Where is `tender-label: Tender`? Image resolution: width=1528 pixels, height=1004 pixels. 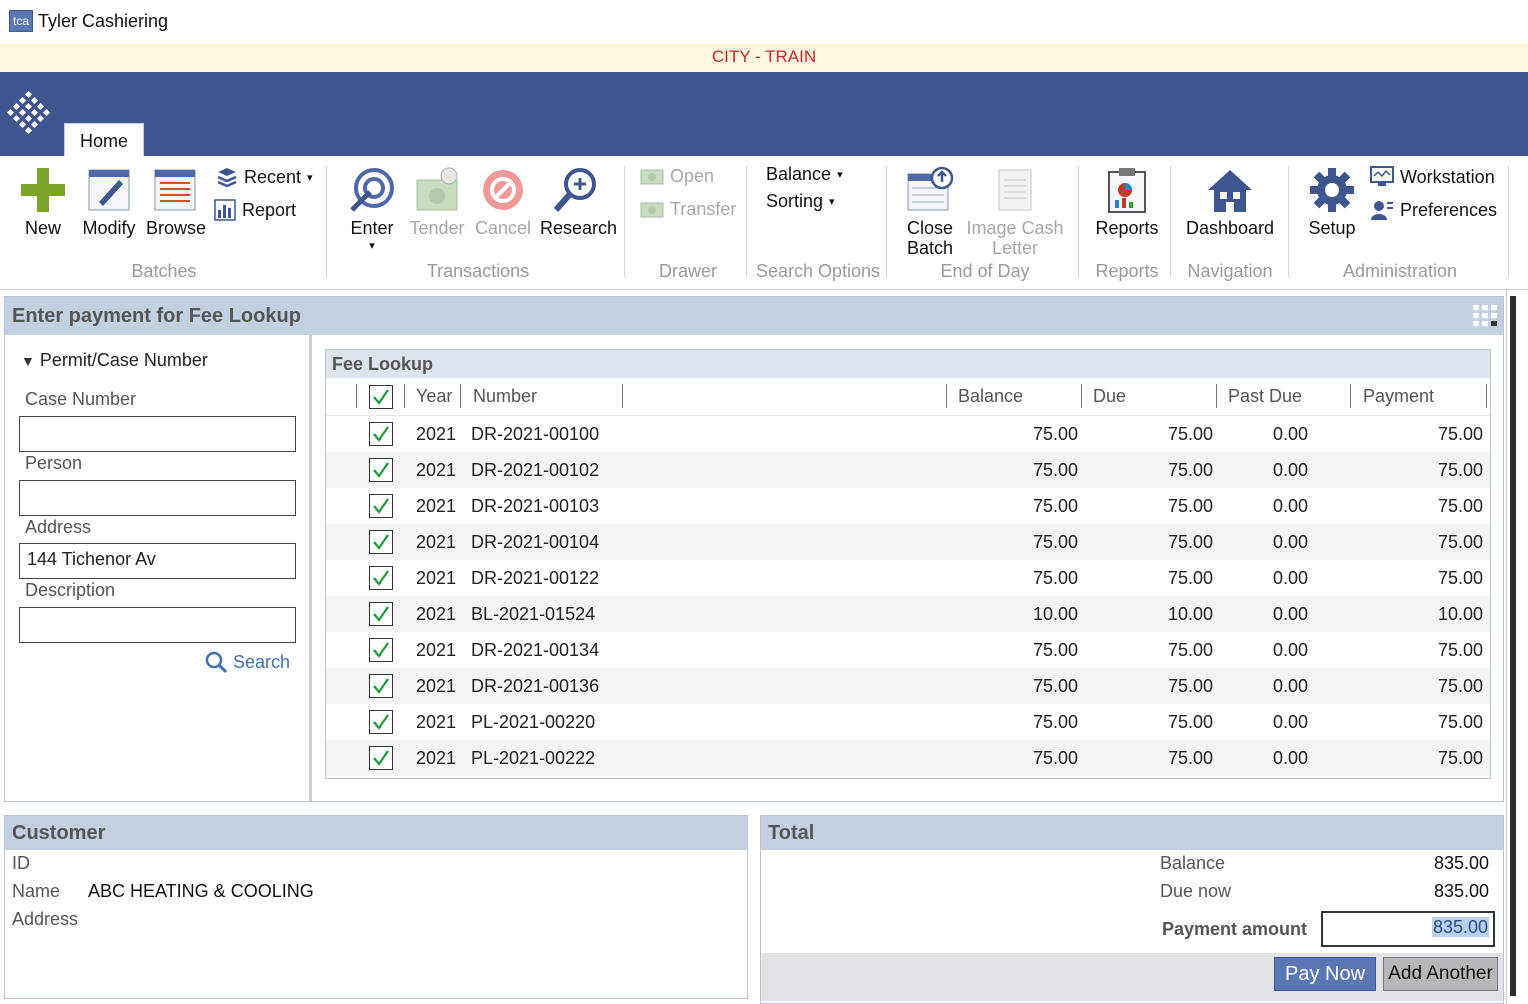
tender-label: Tender is located at coordinates (437, 228).